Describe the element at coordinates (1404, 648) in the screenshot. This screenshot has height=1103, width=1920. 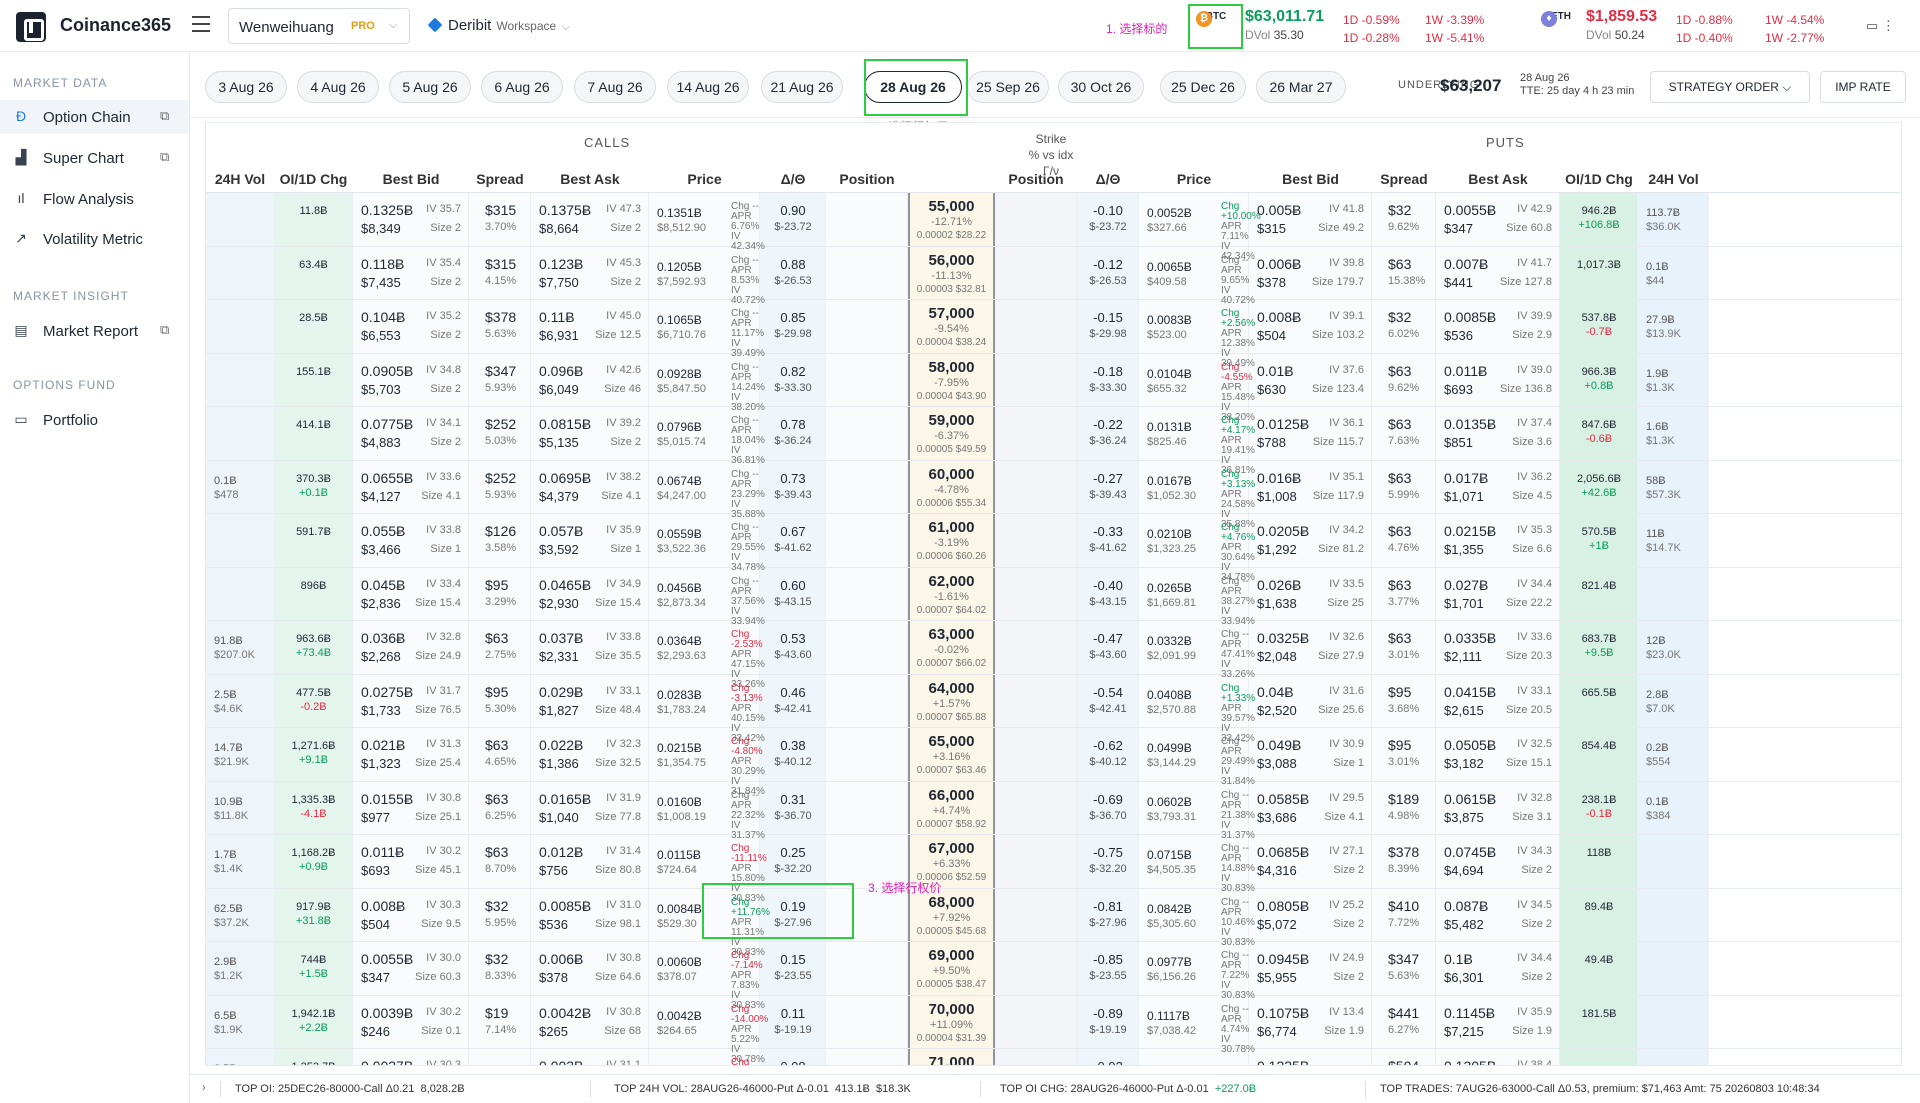
I see `put-spread-cell: $63 3.01%` at that location.